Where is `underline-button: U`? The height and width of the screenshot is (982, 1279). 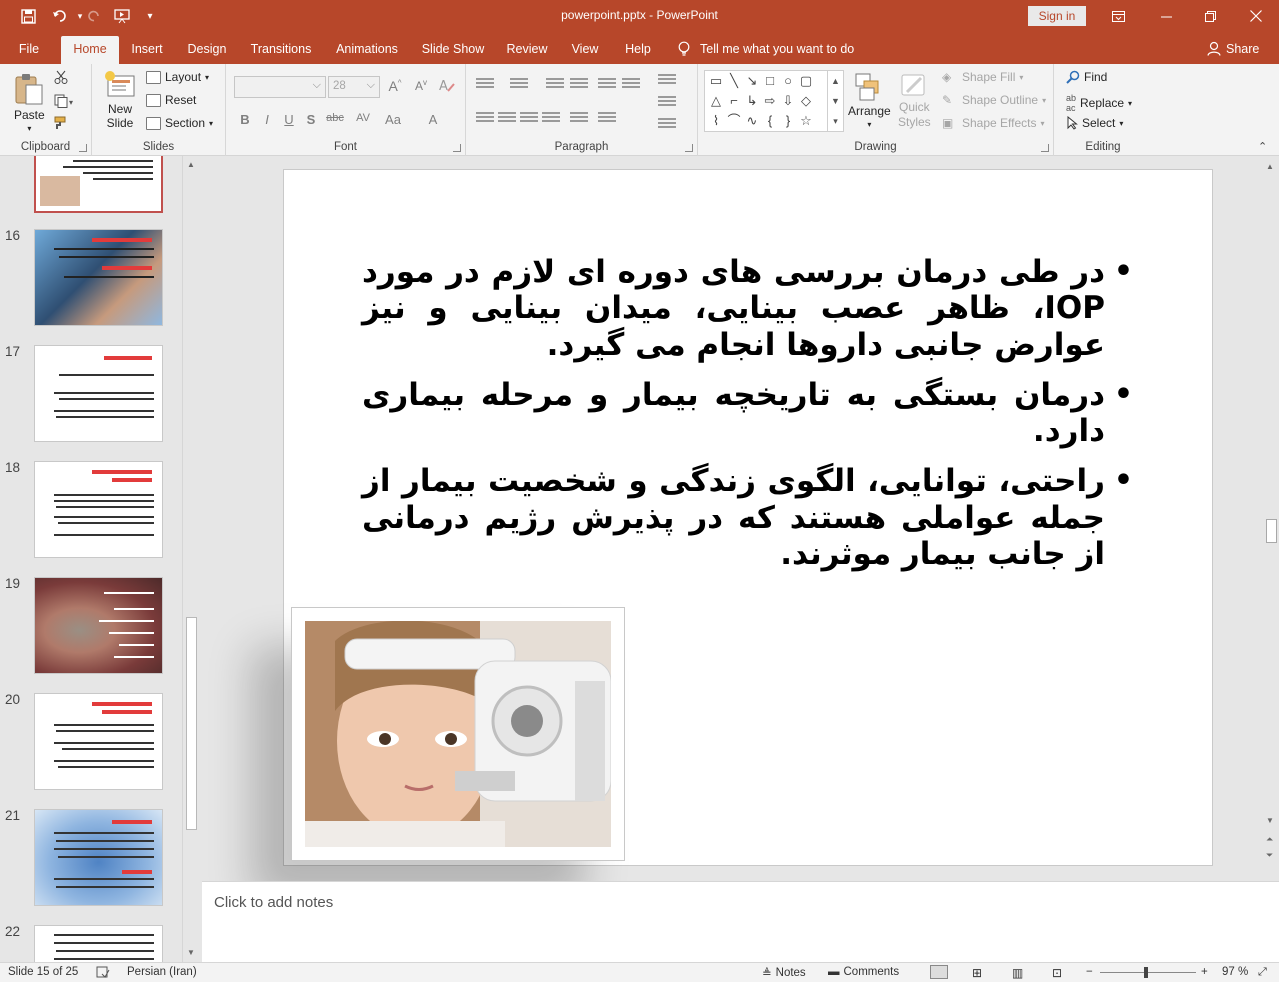 underline-button: U is located at coordinates (289, 119).